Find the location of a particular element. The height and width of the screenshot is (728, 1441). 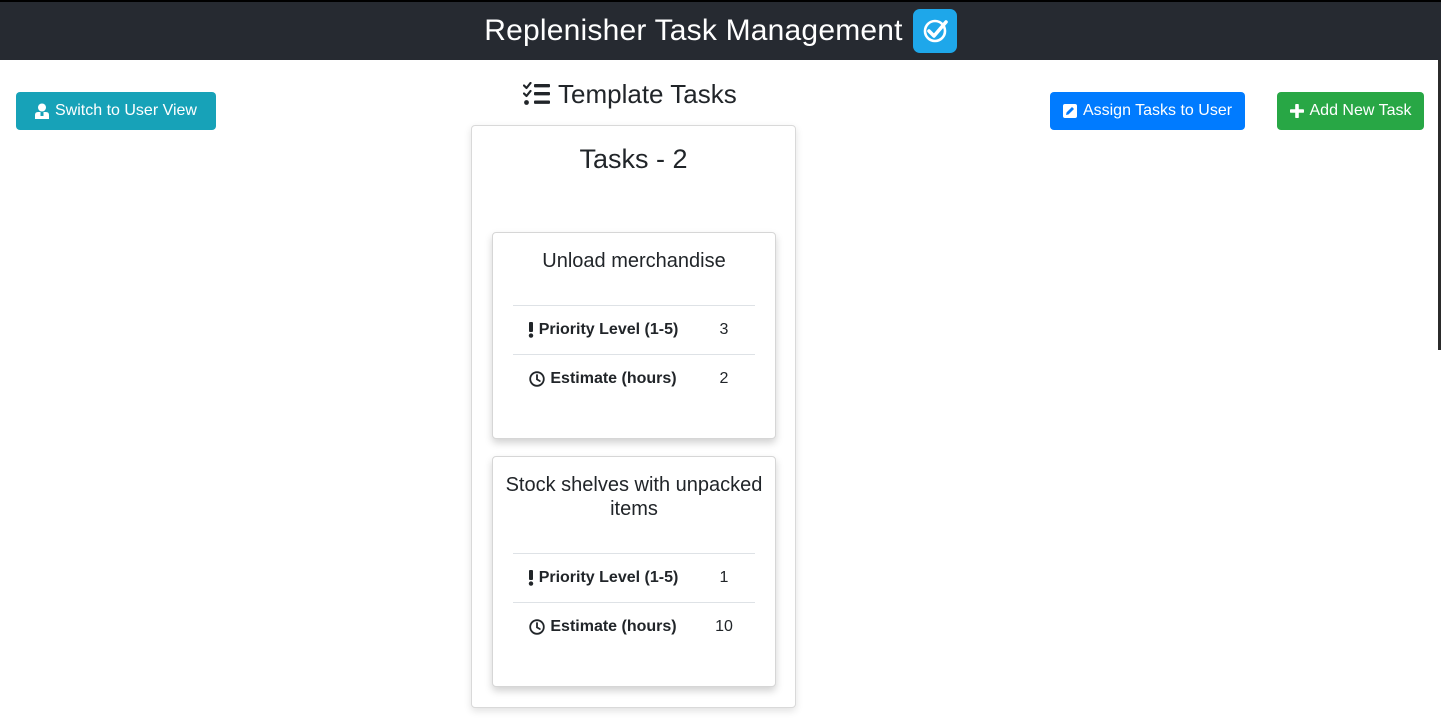

estimate-row: Estimate (hours) 10 is located at coordinates (634, 626).